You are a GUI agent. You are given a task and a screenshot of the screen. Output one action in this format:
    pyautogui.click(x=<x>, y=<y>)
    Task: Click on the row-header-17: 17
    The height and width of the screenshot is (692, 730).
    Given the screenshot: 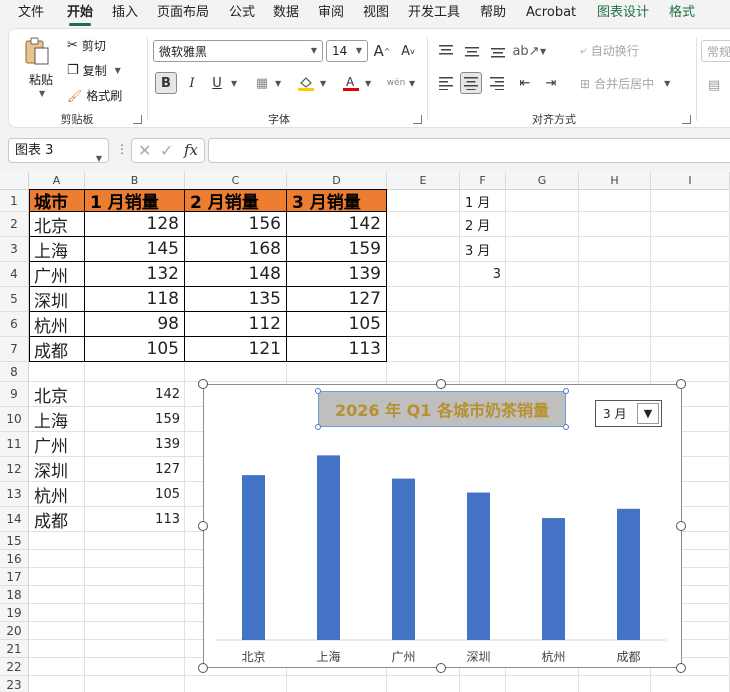 What is the action you would take?
    pyautogui.click(x=14, y=577)
    